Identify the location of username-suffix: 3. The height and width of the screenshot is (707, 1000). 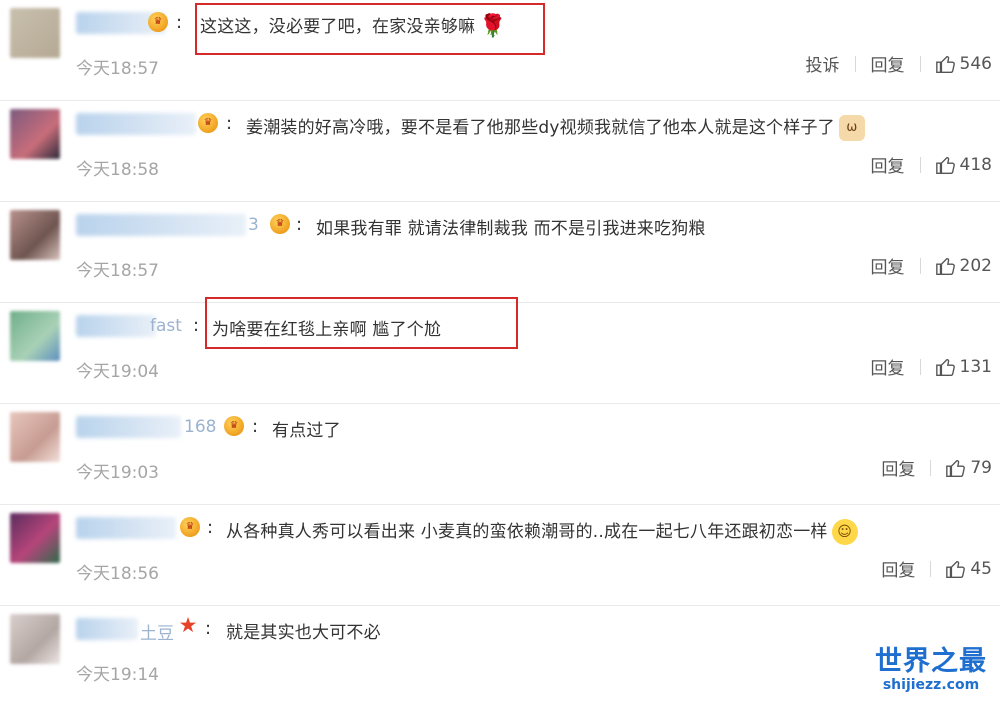
(253, 225).